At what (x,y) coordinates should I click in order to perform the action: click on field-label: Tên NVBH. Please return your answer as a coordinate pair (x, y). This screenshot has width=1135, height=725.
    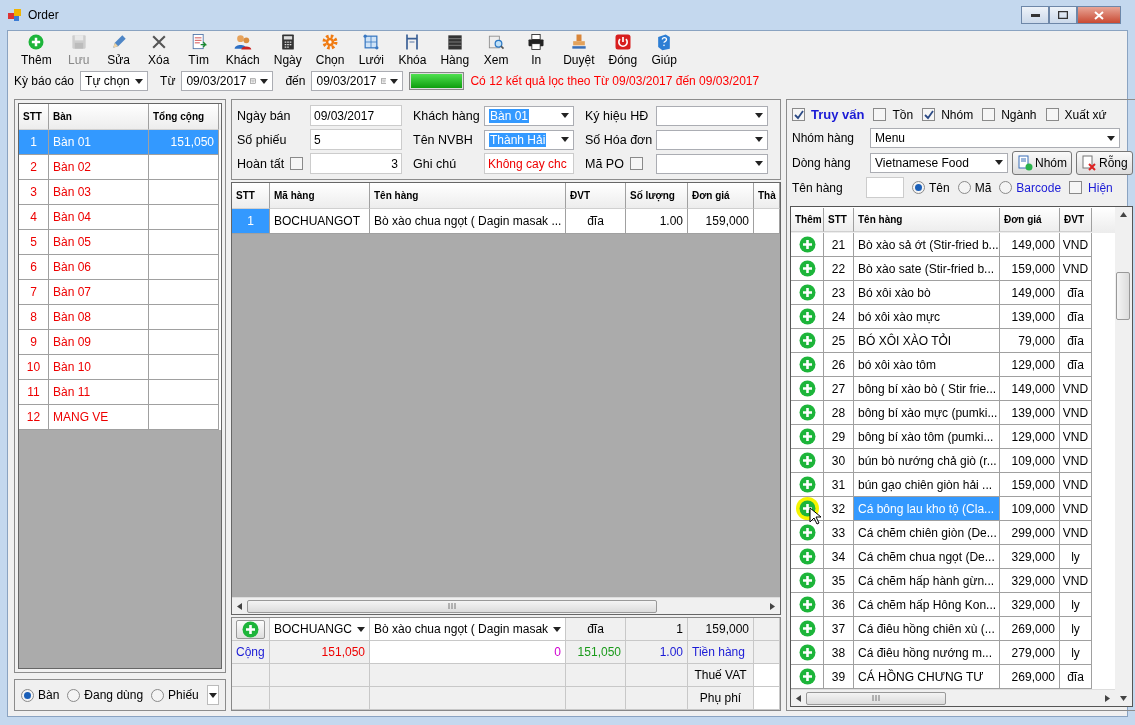
    Looking at the image, I should click on (443, 139).